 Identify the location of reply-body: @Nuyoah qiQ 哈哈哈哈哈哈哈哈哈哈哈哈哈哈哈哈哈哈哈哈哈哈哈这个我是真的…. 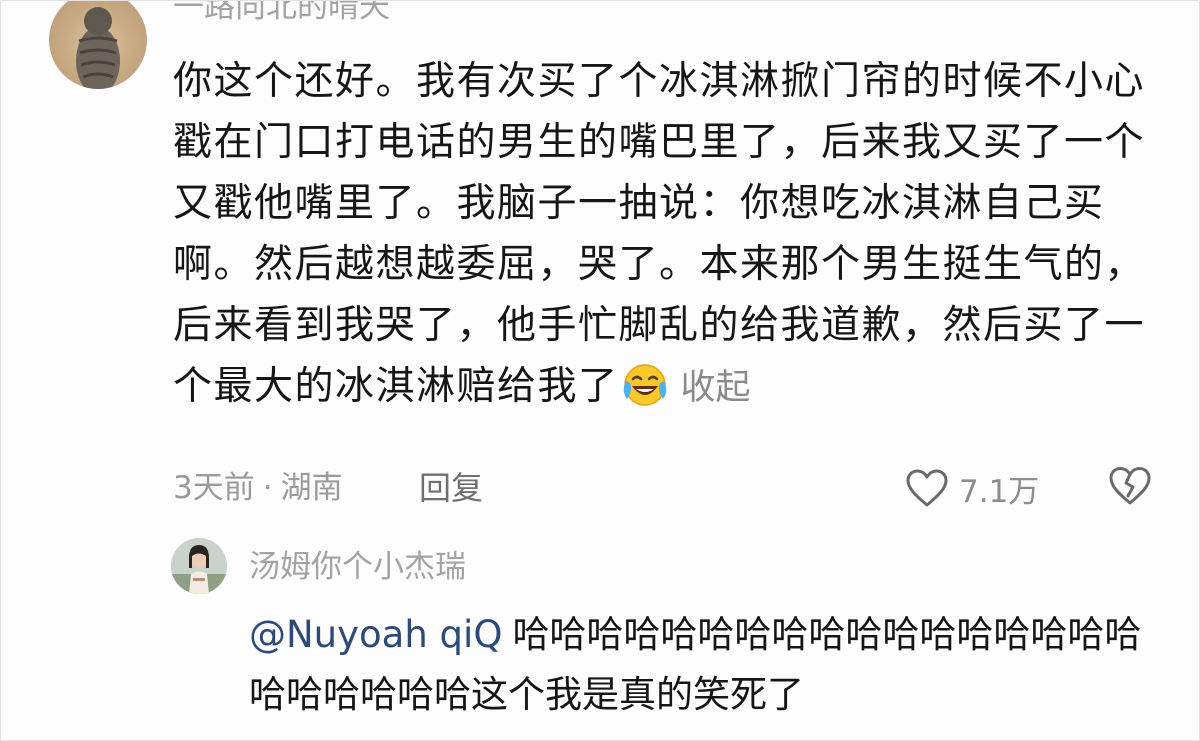
(709, 665).